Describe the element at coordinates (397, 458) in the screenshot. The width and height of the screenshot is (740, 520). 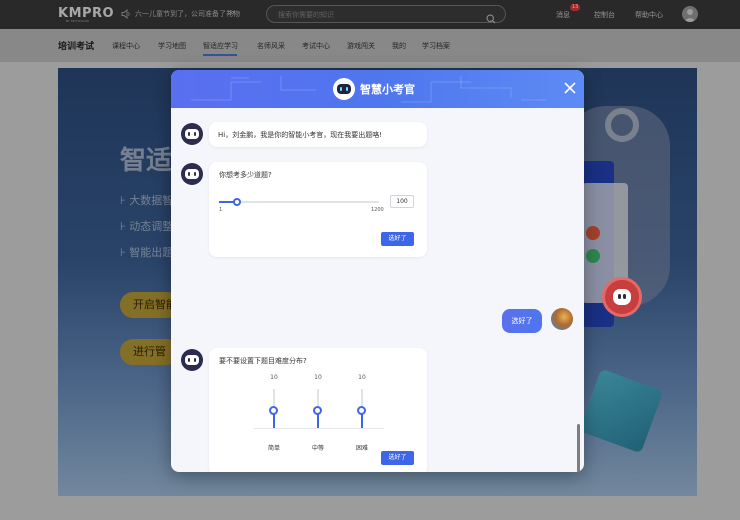
I see `confirm-difficulty-button: 选好了` at that location.